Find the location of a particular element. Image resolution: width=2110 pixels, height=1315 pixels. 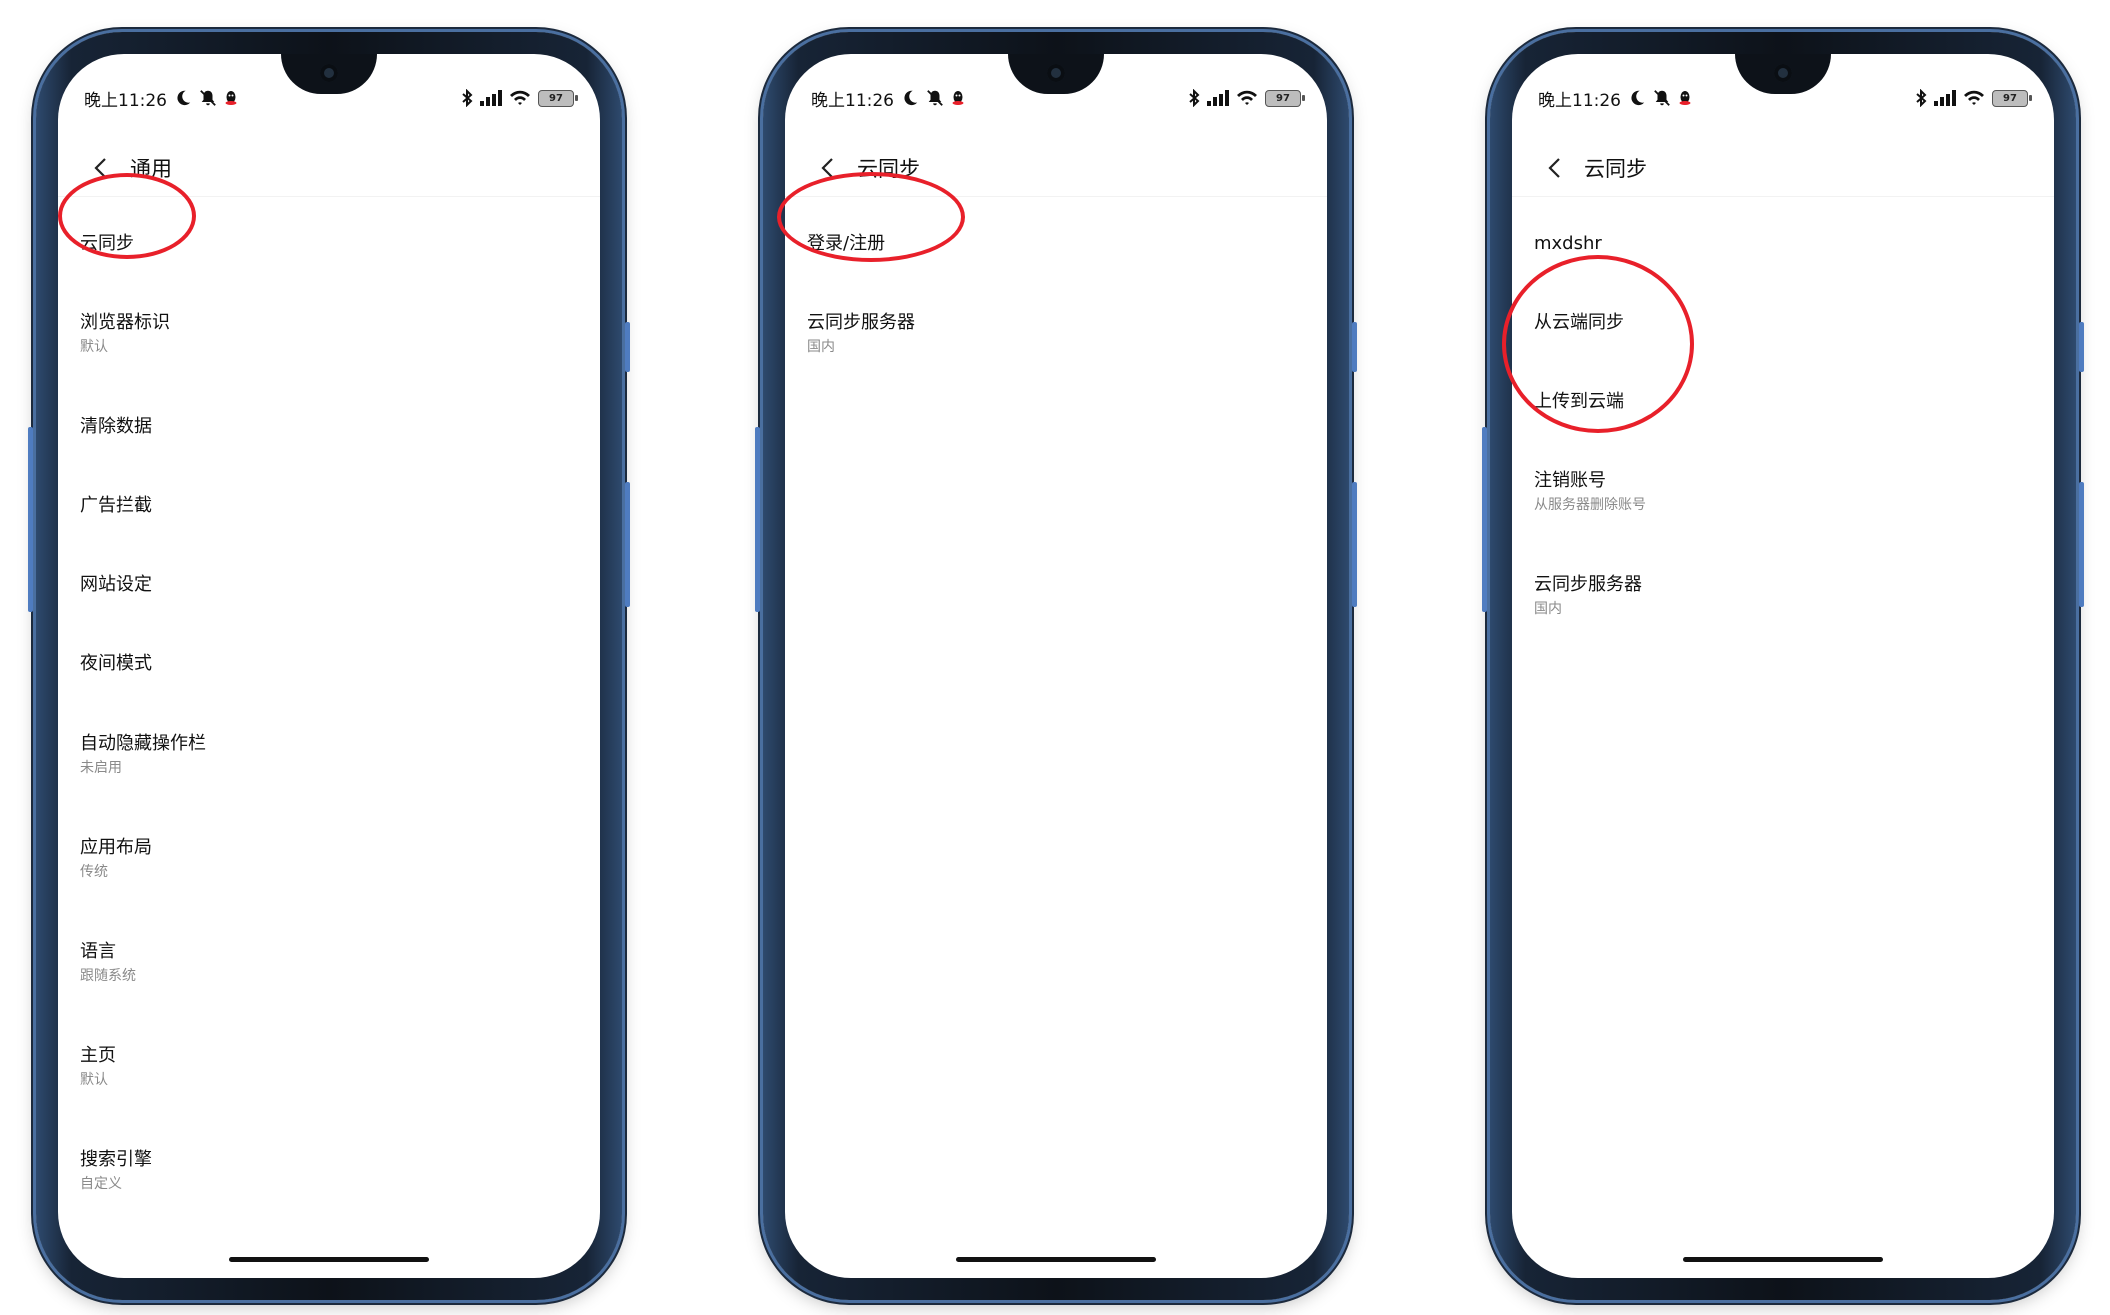

item-title: 搜索引擎 is located at coordinates (116, 1159).